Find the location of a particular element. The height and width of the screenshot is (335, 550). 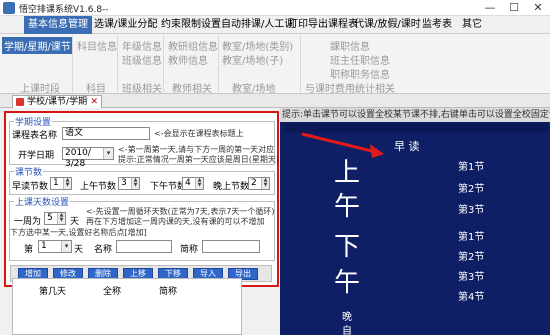

ribbon-group-timeslot: 上课时段 is located at coordinates (40, 89).